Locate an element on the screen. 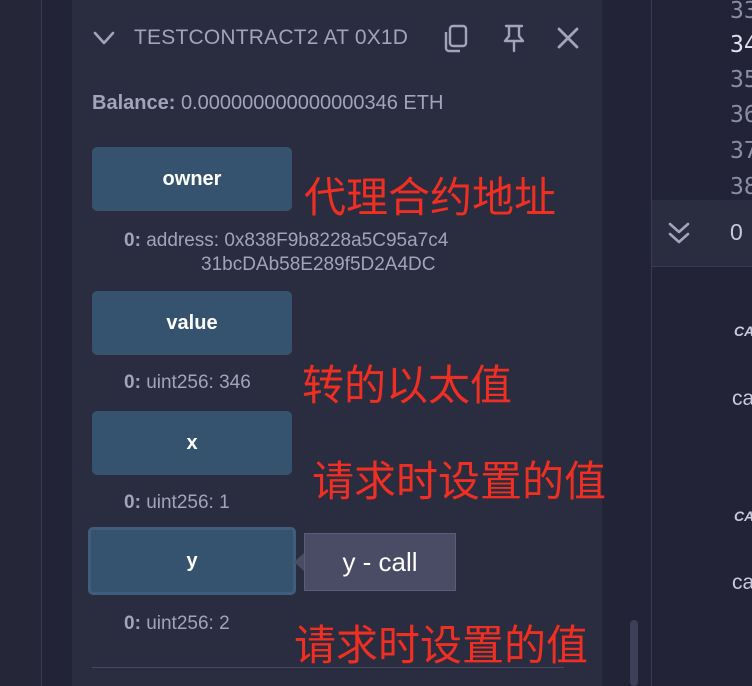 Image resolution: width=752 pixels, height=686 pixels. owner-button: owner is located at coordinates (192, 179).